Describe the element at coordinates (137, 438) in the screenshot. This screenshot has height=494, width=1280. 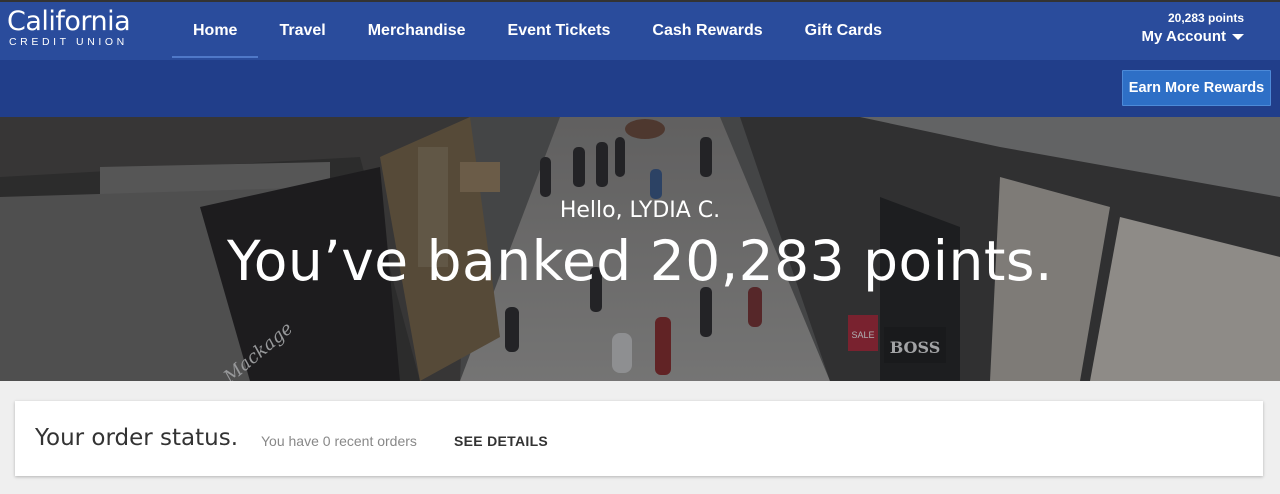
I see `order-status-title: Your order status.` at that location.